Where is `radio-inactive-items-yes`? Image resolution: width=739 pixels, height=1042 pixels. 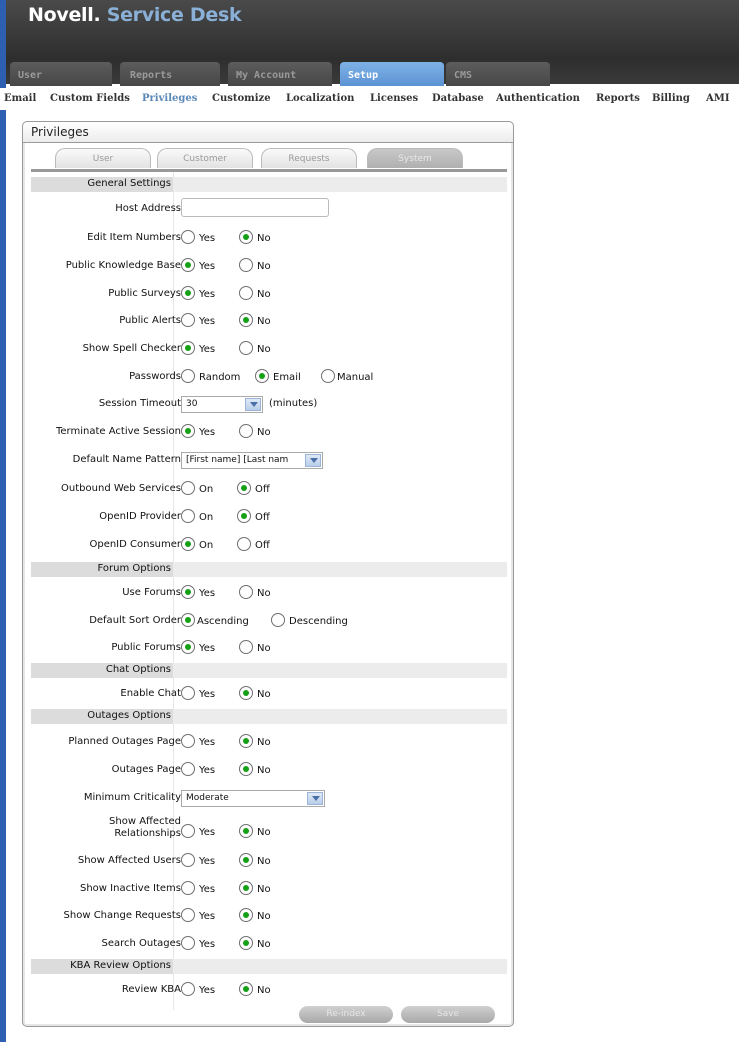 radio-inactive-items-yes is located at coordinates (188, 888).